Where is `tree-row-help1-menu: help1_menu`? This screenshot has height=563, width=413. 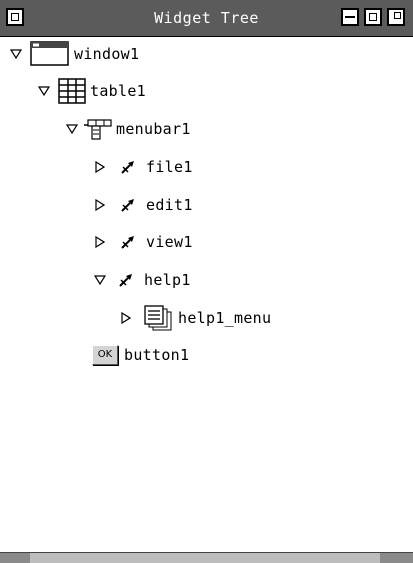
tree-row-help1-menu: help1_menu is located at coordinates (194, 318).